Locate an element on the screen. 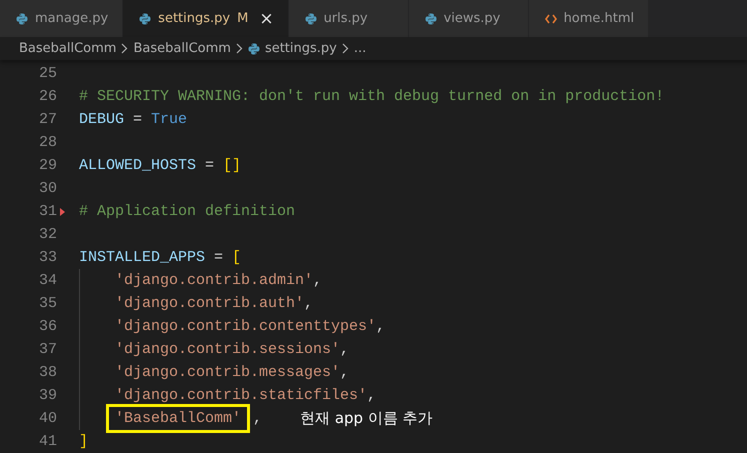 The image size is (747, 453). editor-tab: manage.py is located at coordinates (62, 18).